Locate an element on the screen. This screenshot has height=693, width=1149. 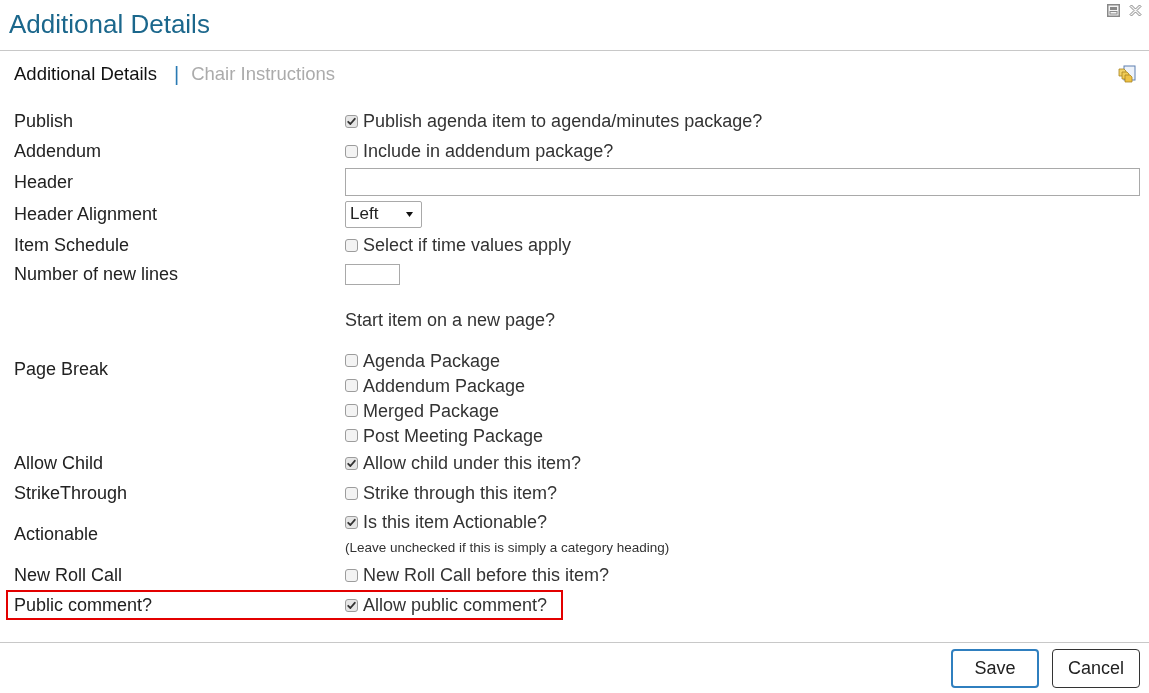
checkbox-label: Allow public comment? is located at coordinates (455, 605).